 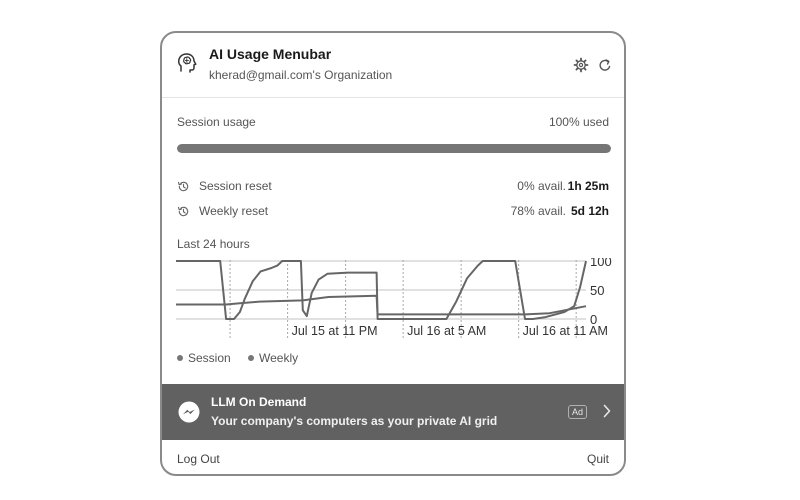 What do you see at coordinates (216, 122) in the screenshot?
I see `session-usage-label: Session usage` at bounding box center [216, 122].